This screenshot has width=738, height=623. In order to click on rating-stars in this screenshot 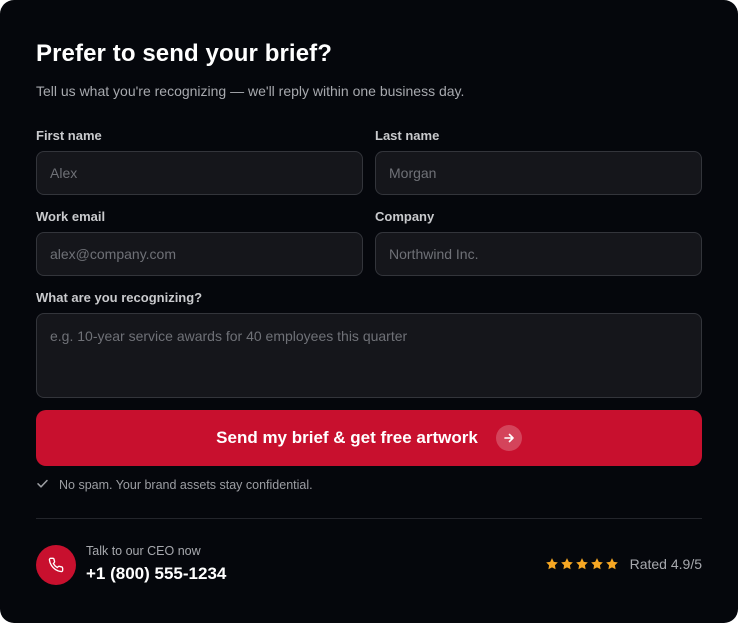, I will do `click(582, 564)`.